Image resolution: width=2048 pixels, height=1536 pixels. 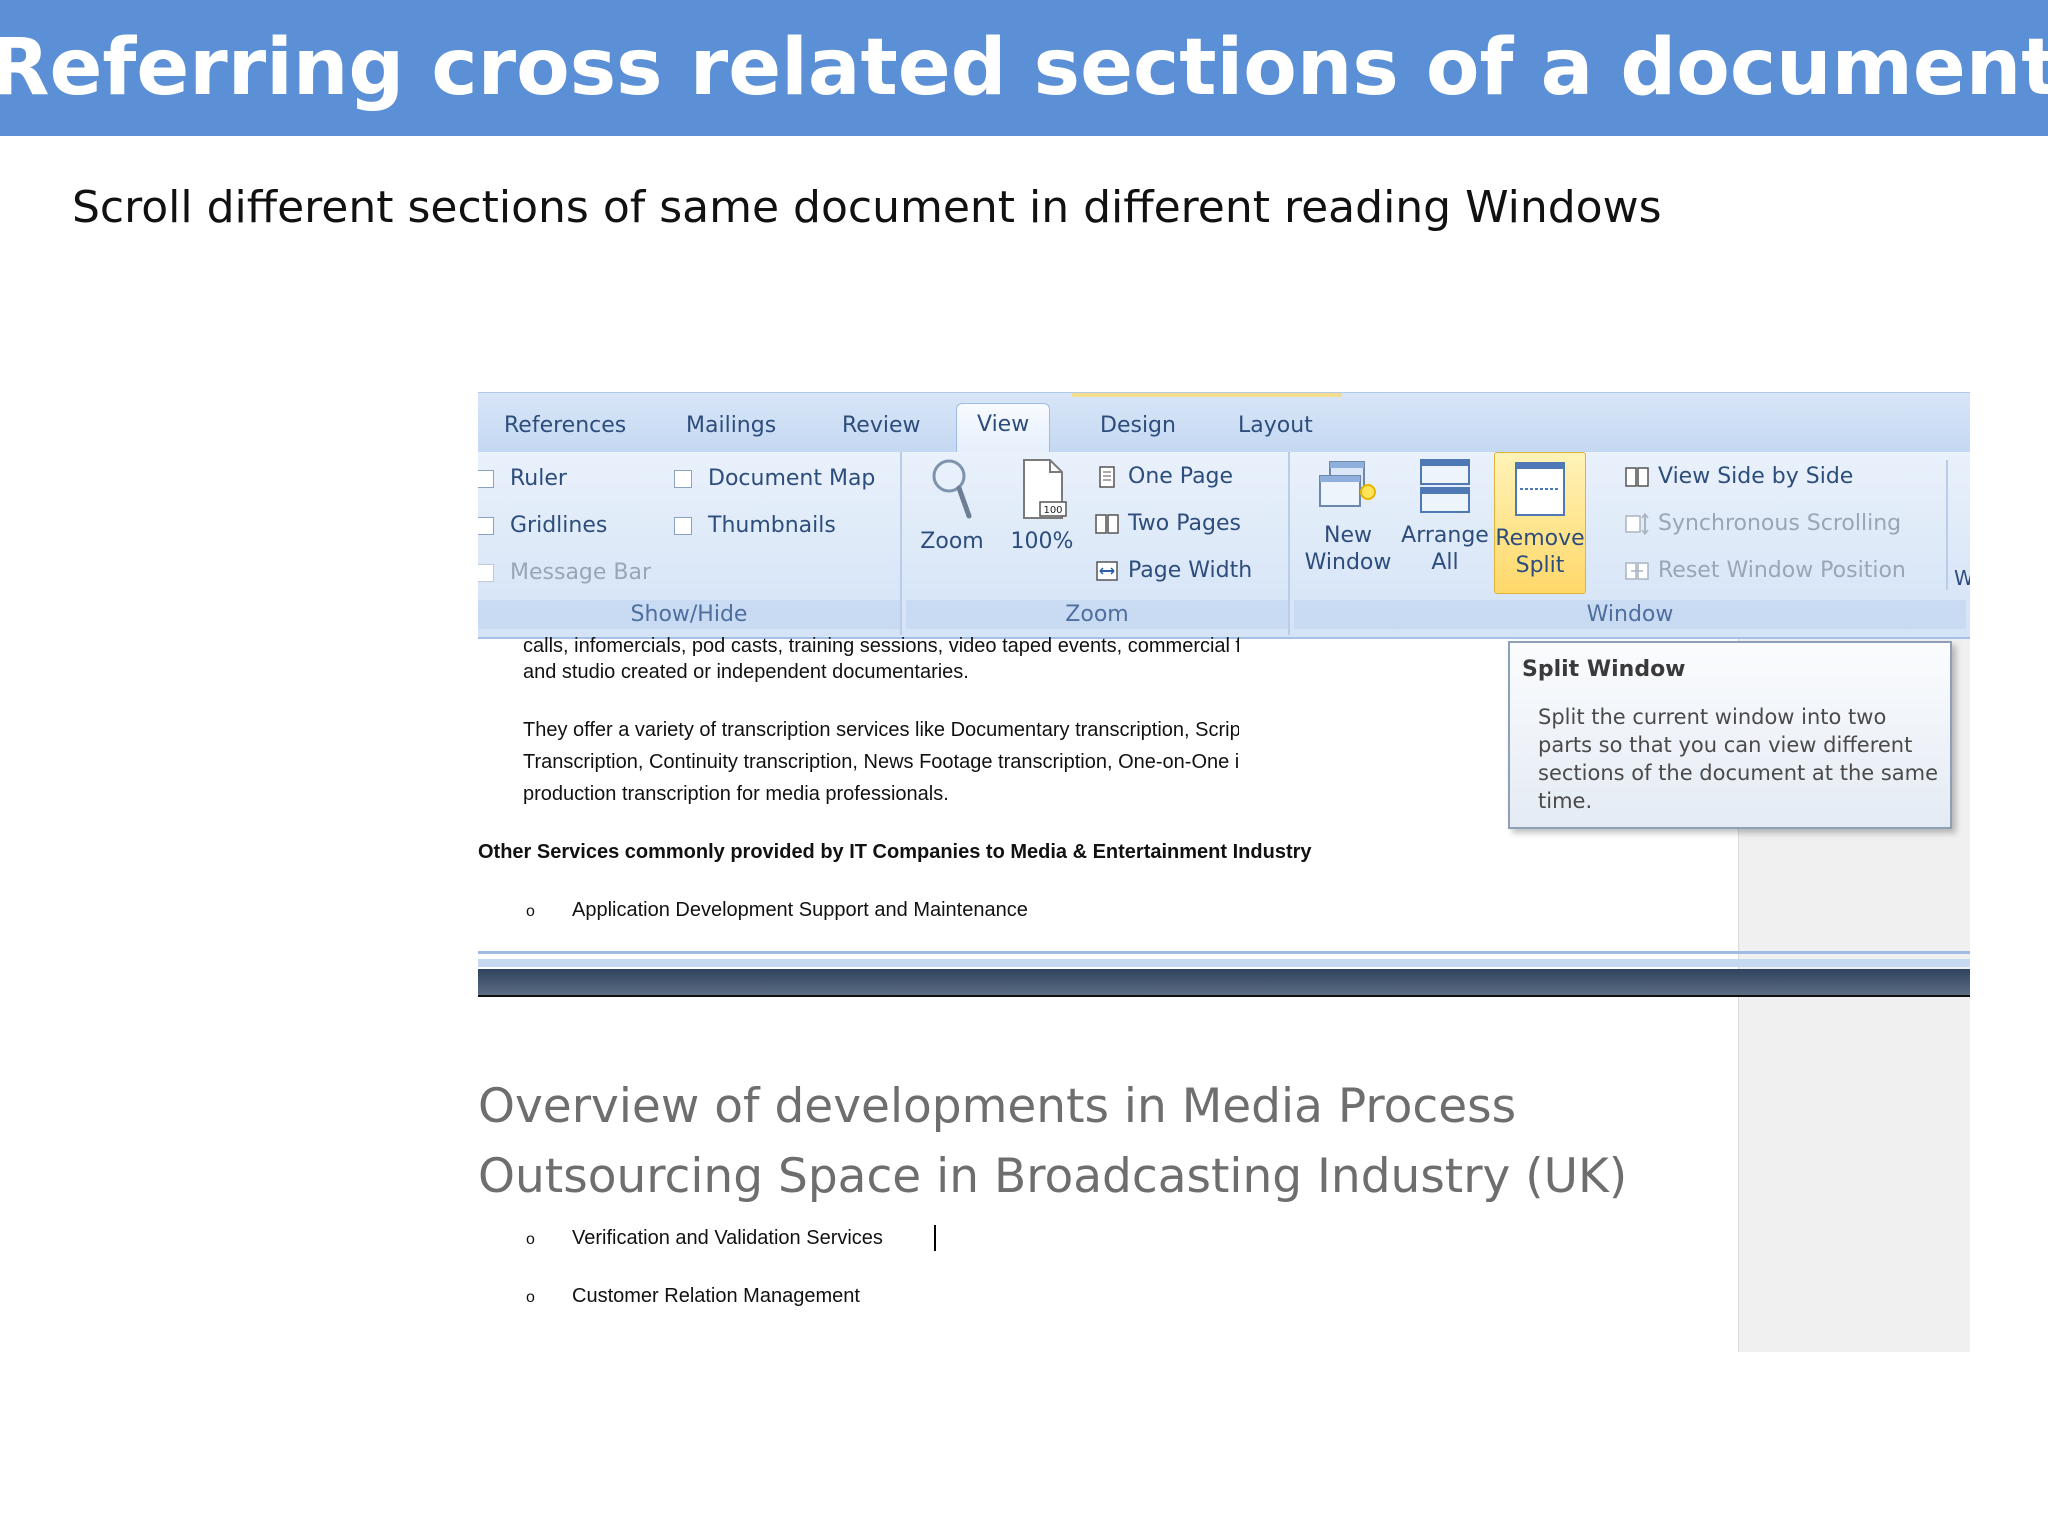 What do you see at coordinates (1962, 578) in the screenshot?
I see `switch-windows-button-partial: W` at bounding box center [1962, 578].